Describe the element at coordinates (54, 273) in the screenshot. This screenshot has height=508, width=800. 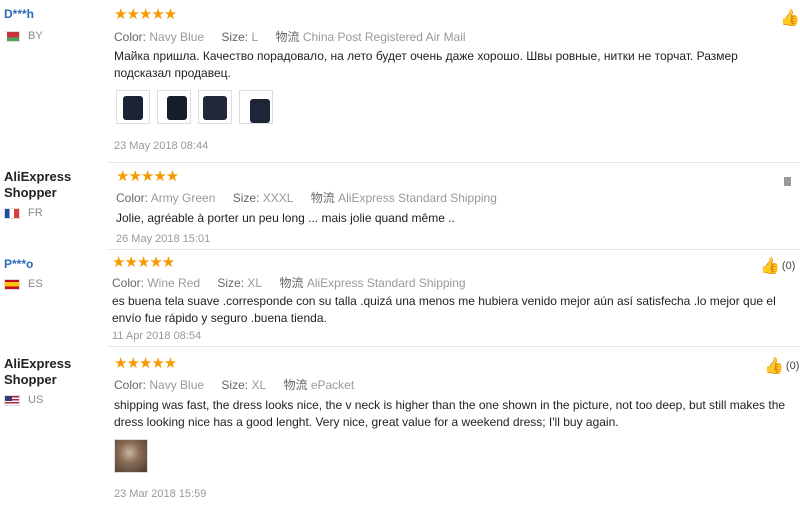
I see `reviewer-info: P***o ES` at that location.